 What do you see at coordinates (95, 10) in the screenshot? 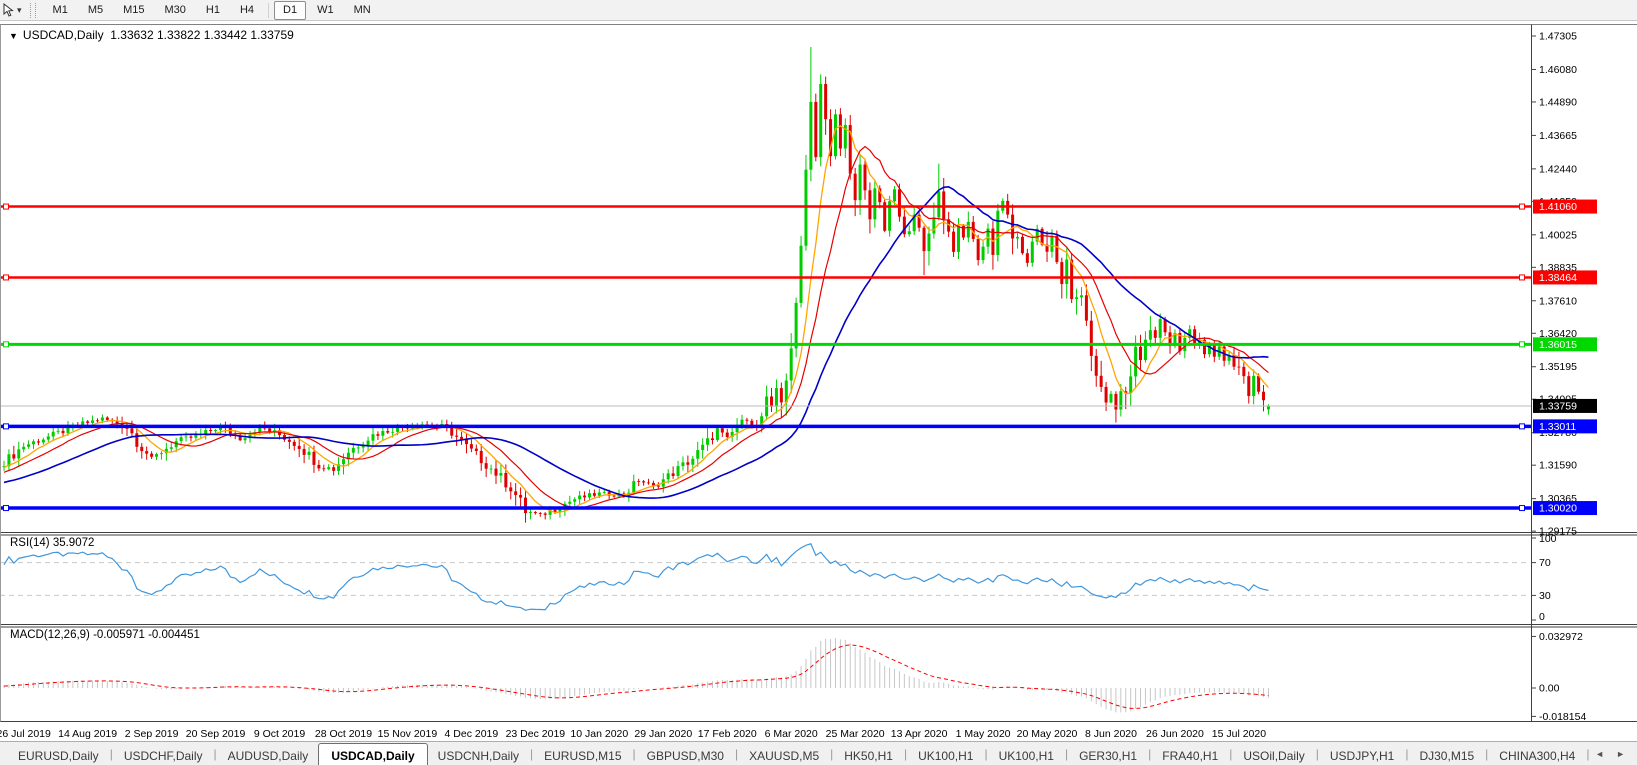
I see `timeframe-button-m5: M5` at bounding box center [95, 10].